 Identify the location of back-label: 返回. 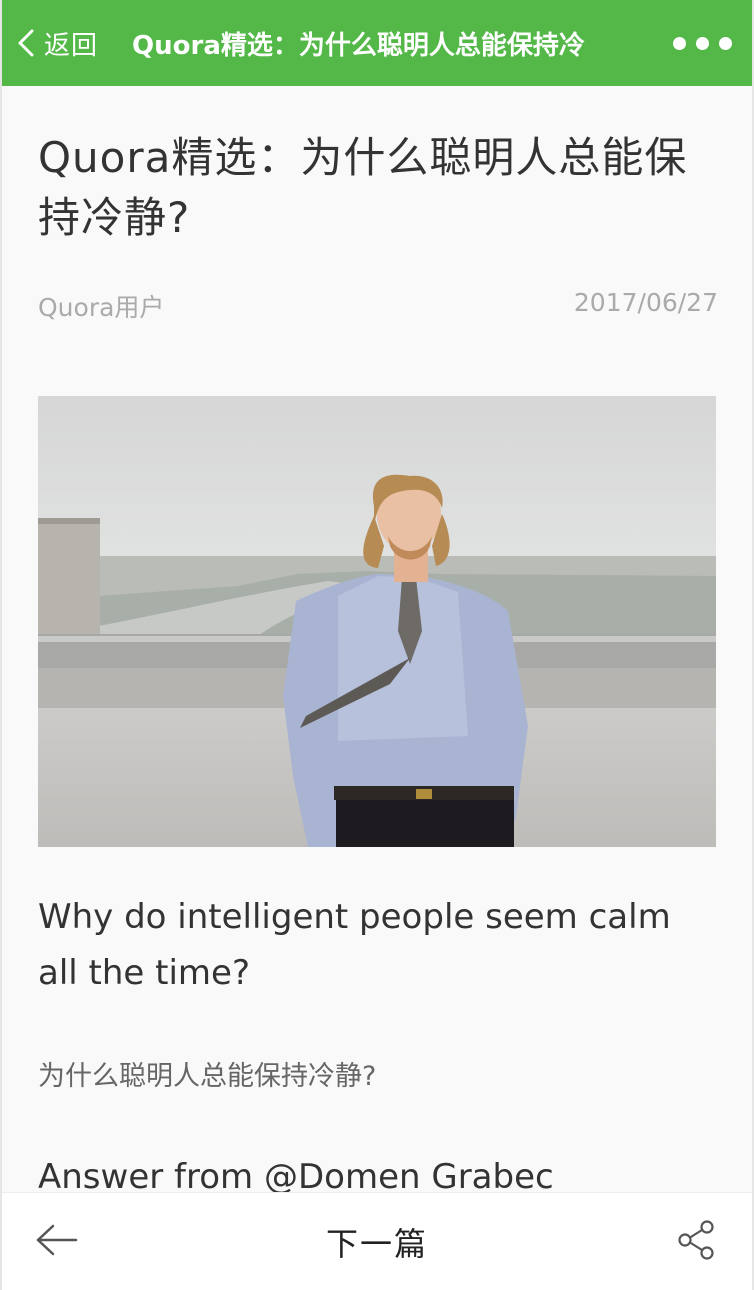
(71, 45).